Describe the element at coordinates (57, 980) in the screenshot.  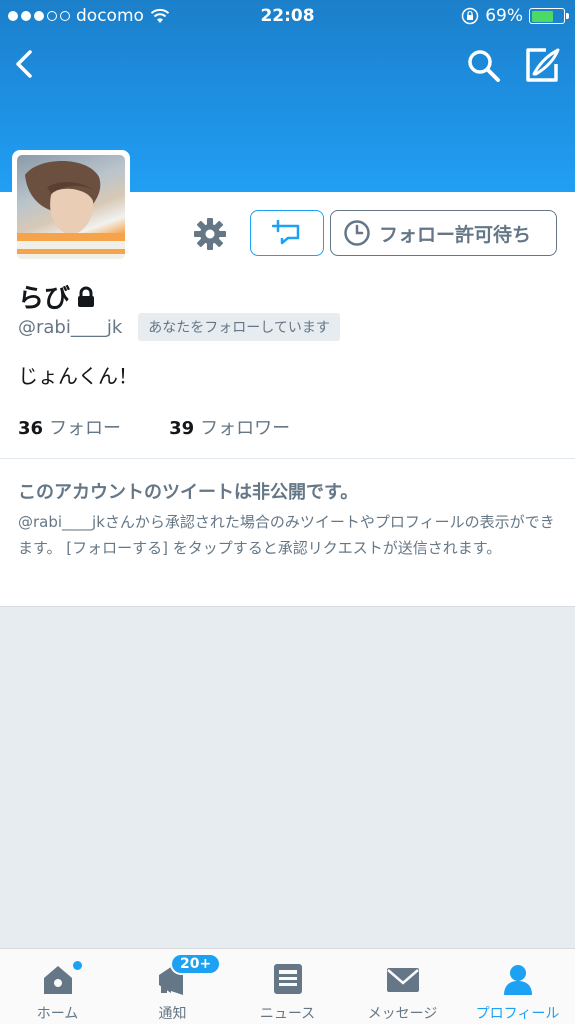
I see `home-icon` at that location.